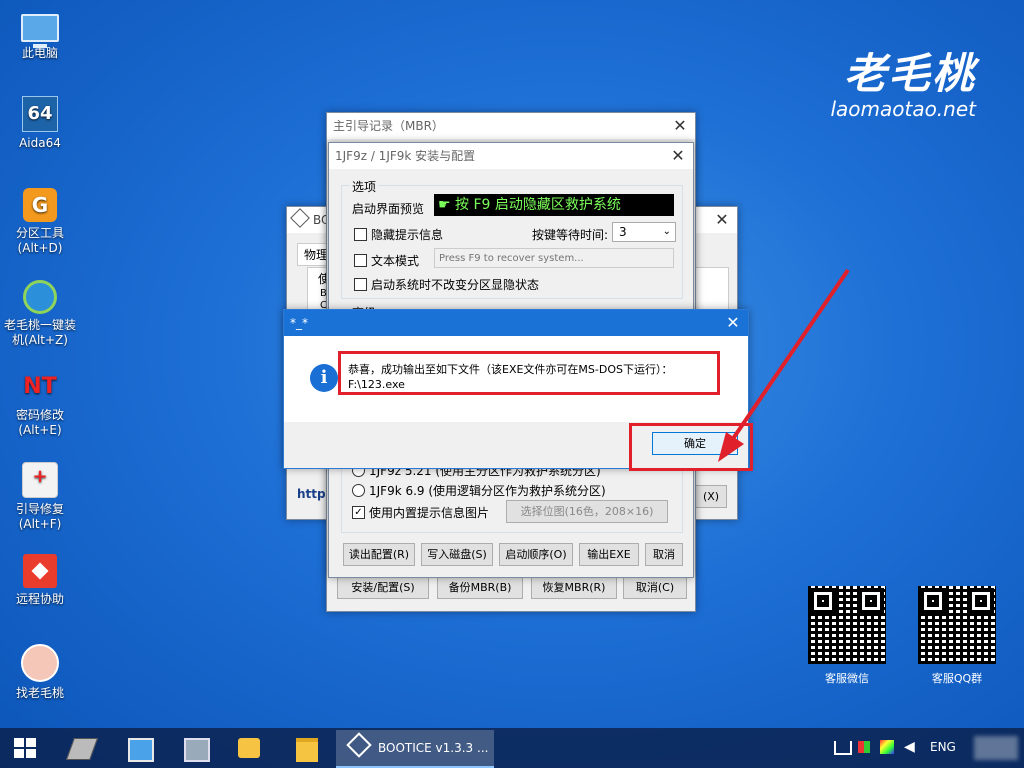  I want to click on checkbox-label: 启动系统时不改变分区显隐状态, so click(455, 285).